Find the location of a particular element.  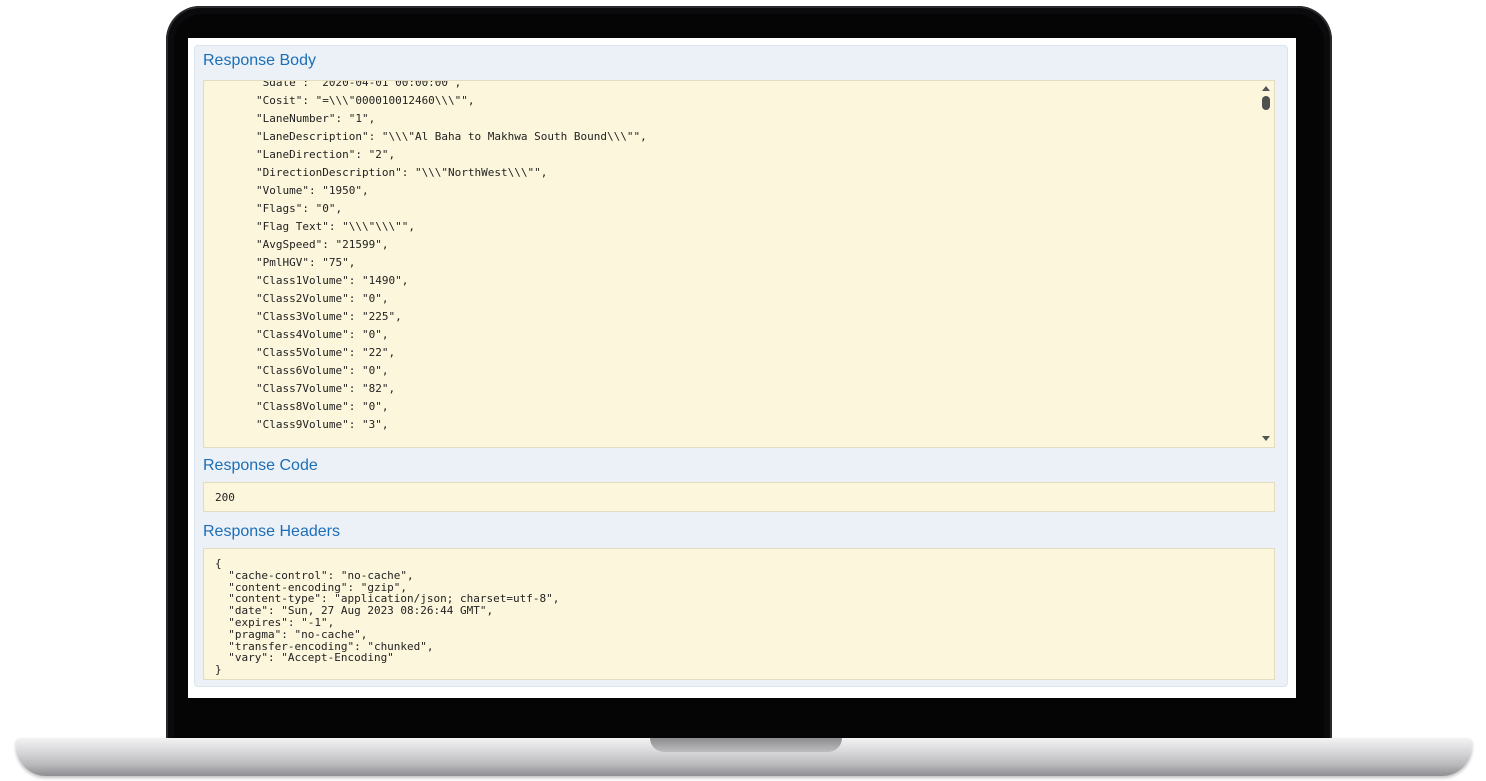

response-code-title: Response Code is located at coordinates (260, 465).